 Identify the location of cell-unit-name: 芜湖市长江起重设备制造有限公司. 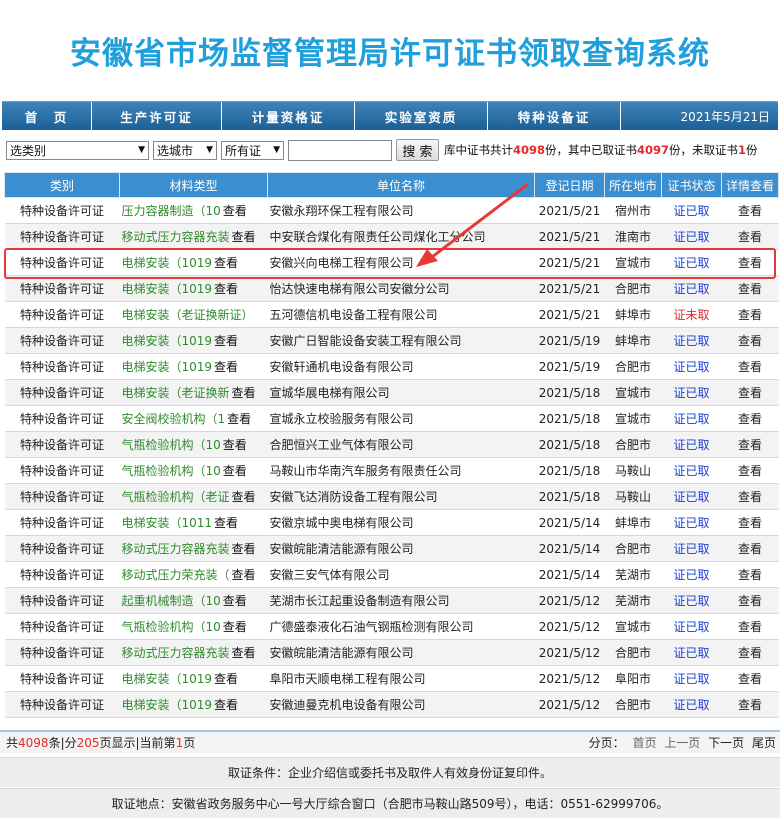
(401, 600).